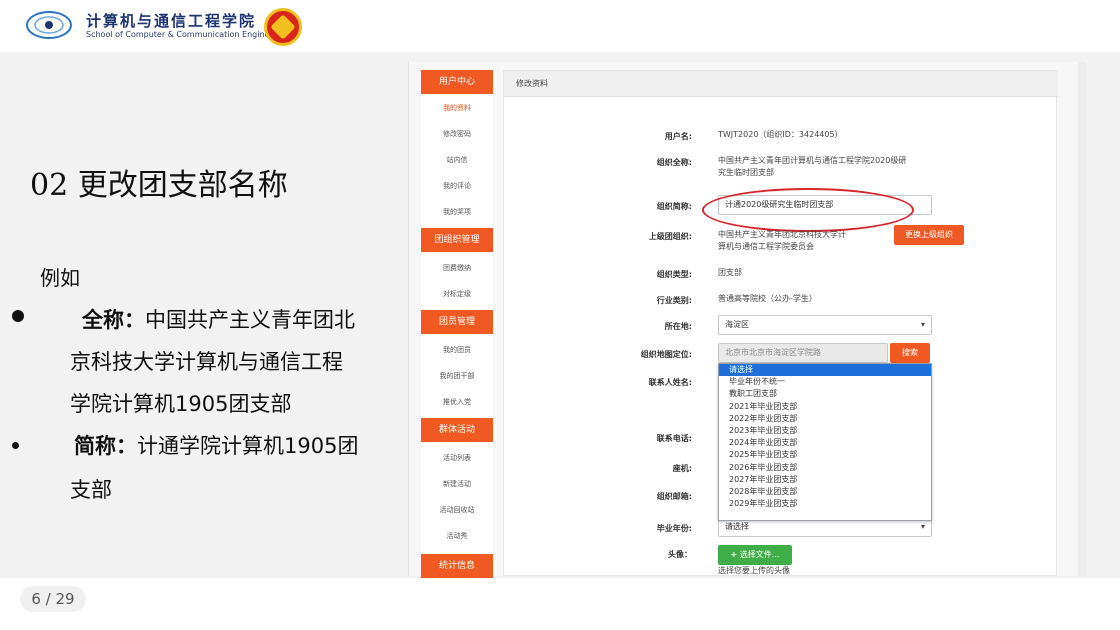 The height and width of the screenshot is (630, 1120). Describe the element at coordinates (457, 134) in the screenshot. I see `sidebar-item: 修改密码` at that location.